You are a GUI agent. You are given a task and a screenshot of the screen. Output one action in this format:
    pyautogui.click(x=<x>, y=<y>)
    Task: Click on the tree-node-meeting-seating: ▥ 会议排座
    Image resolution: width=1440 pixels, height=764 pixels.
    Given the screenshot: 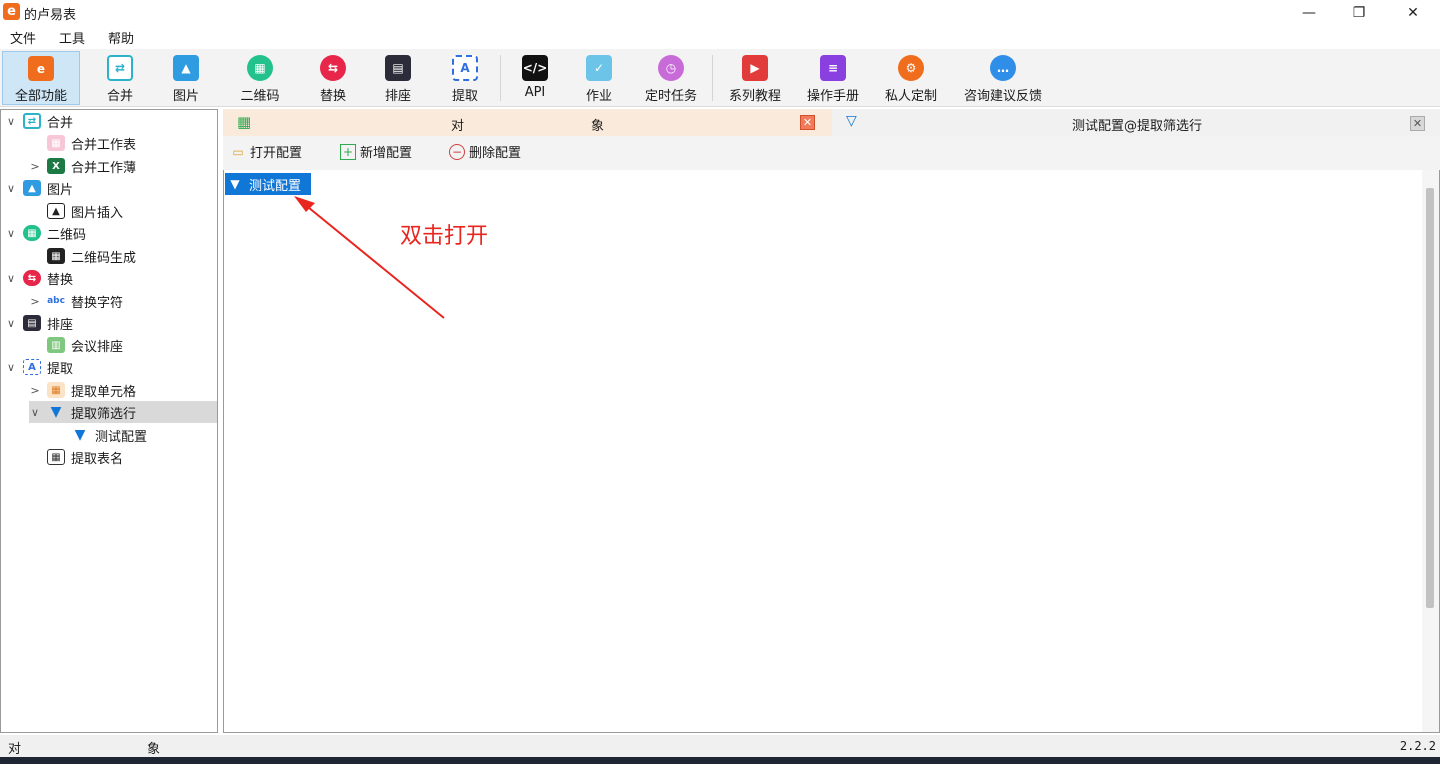 What is the action you would take?
    pyautogui.click(x=123, y=345)
    